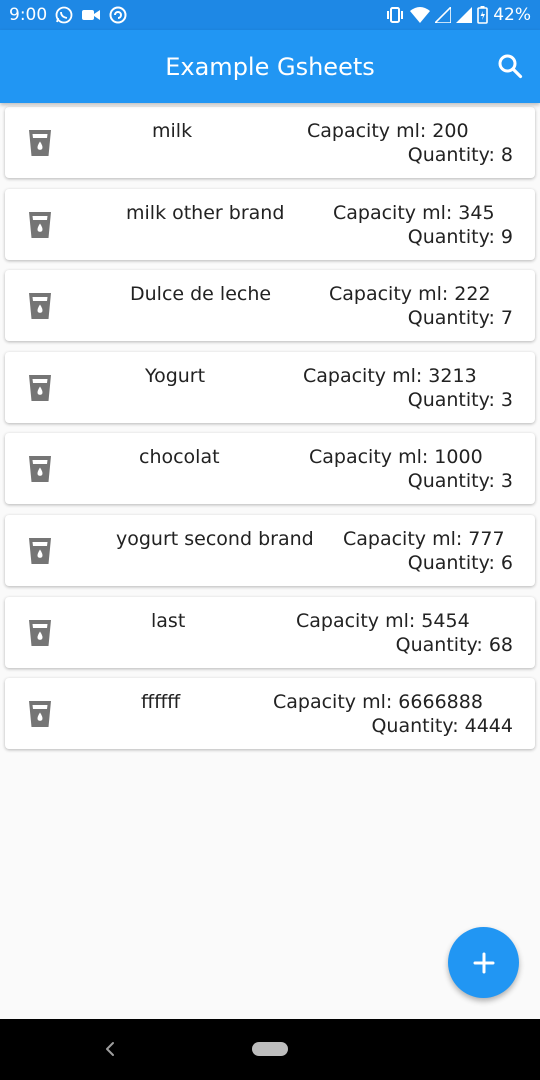  I want to click on wifi-icon, so click(420, 15).